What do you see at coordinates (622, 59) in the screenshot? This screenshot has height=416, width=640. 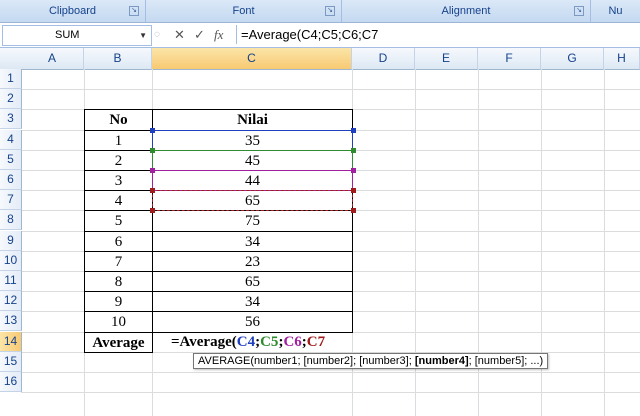 I see `column-header-h: H` at bounding box center [622, 59].